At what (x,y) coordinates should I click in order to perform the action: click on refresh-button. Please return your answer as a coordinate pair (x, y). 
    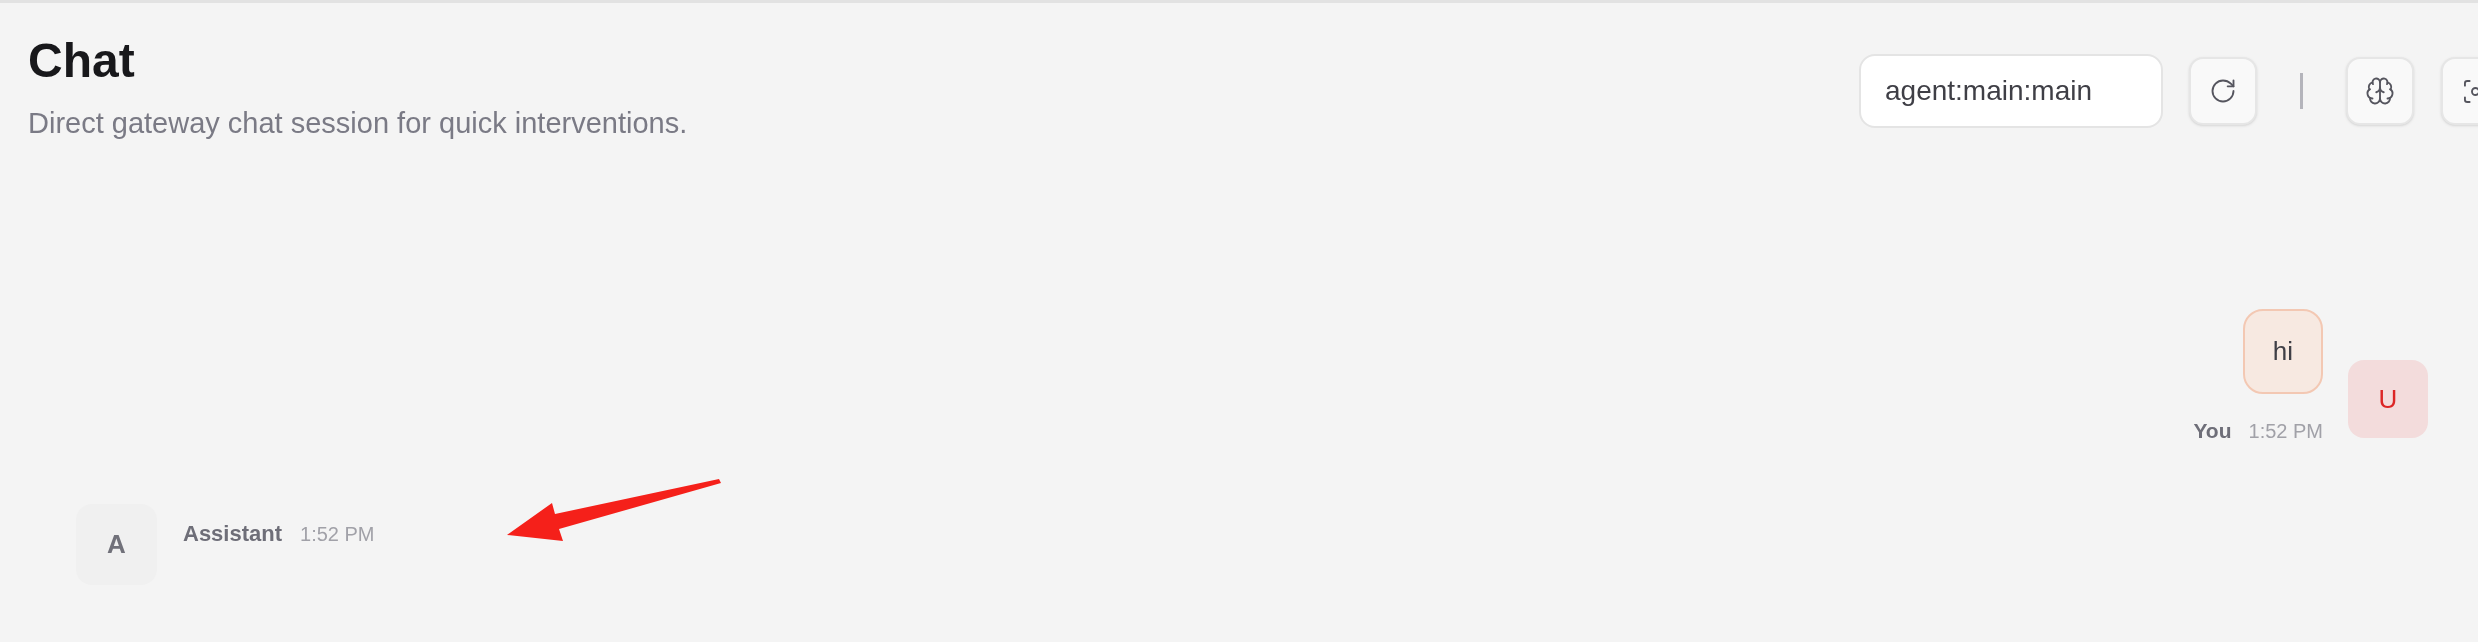
    Looking at the image, I should click on (2223, 91).